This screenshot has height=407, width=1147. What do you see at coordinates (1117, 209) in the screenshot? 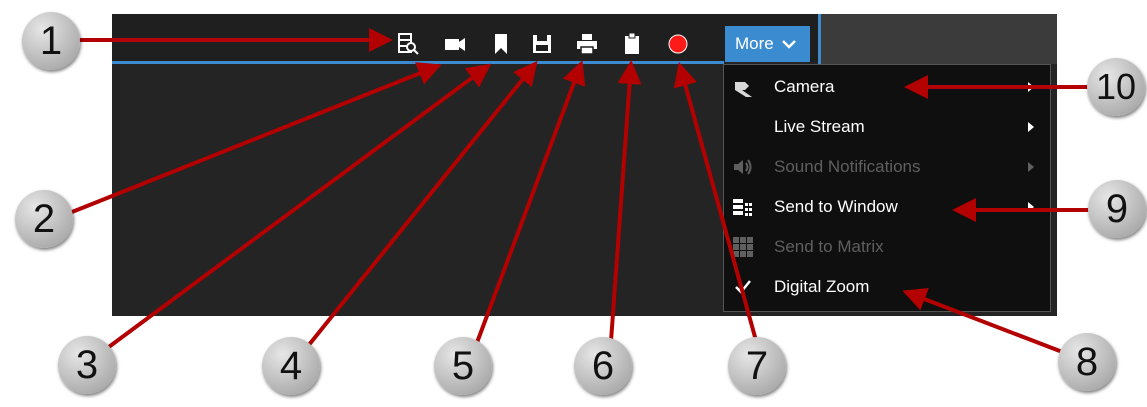
I see `callout-9: 9` at bounding box center [1117, 209].